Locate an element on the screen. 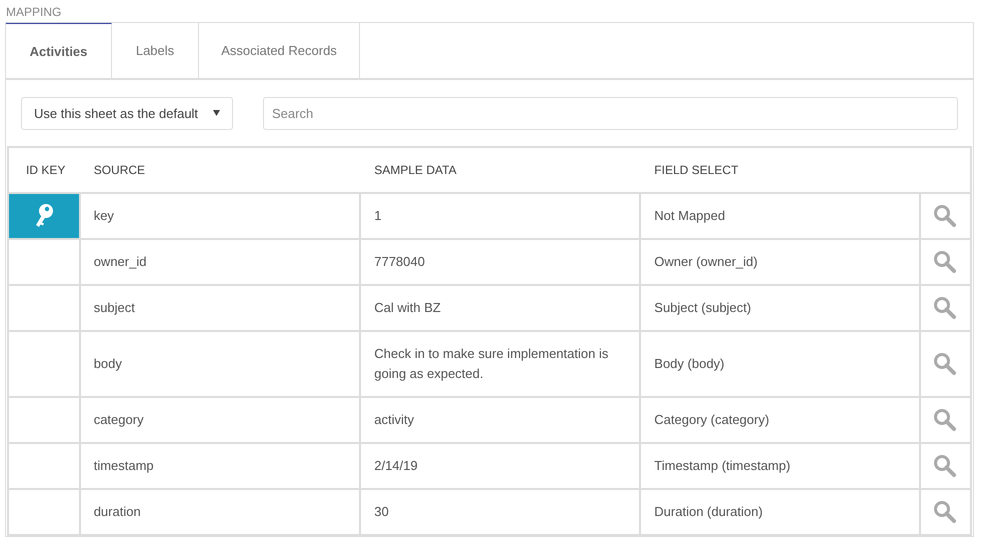  table-cell: Subject (subject) is located at coordinates (703, 307).